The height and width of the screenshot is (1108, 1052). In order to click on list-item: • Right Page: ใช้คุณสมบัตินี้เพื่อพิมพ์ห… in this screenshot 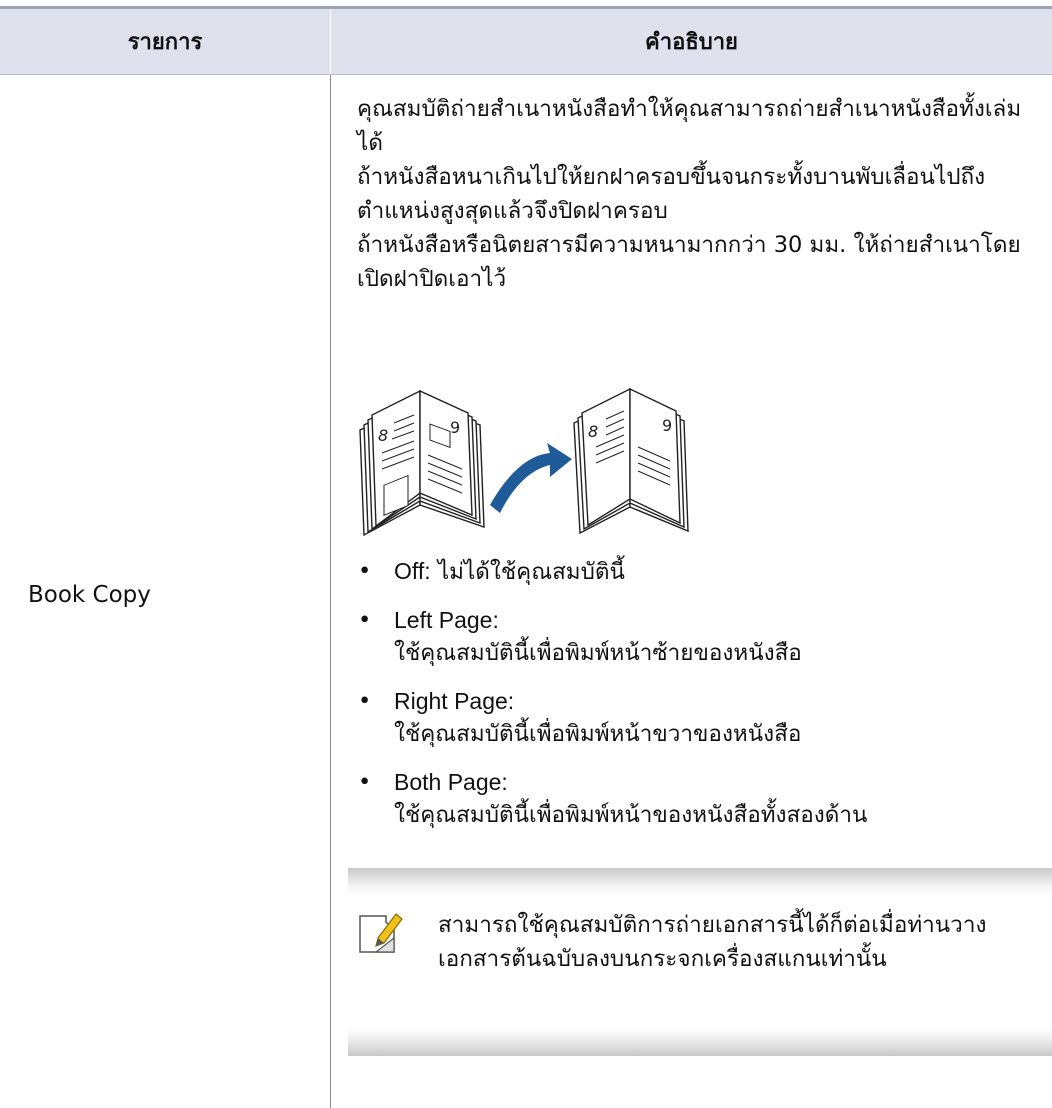, I will do `click(698, 717)`.